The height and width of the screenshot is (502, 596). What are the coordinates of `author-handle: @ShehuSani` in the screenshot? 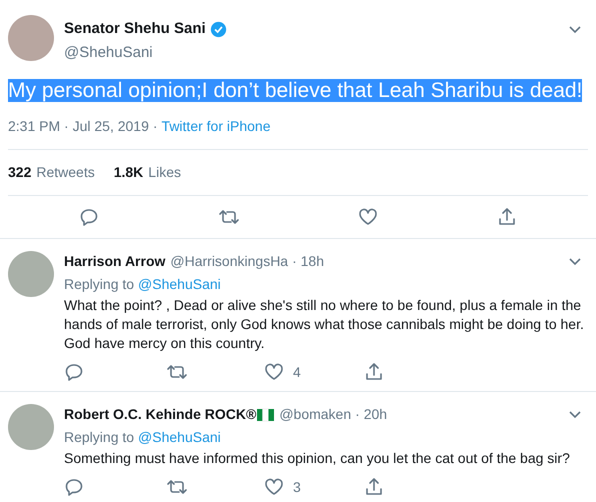 It's located at (316, 53).